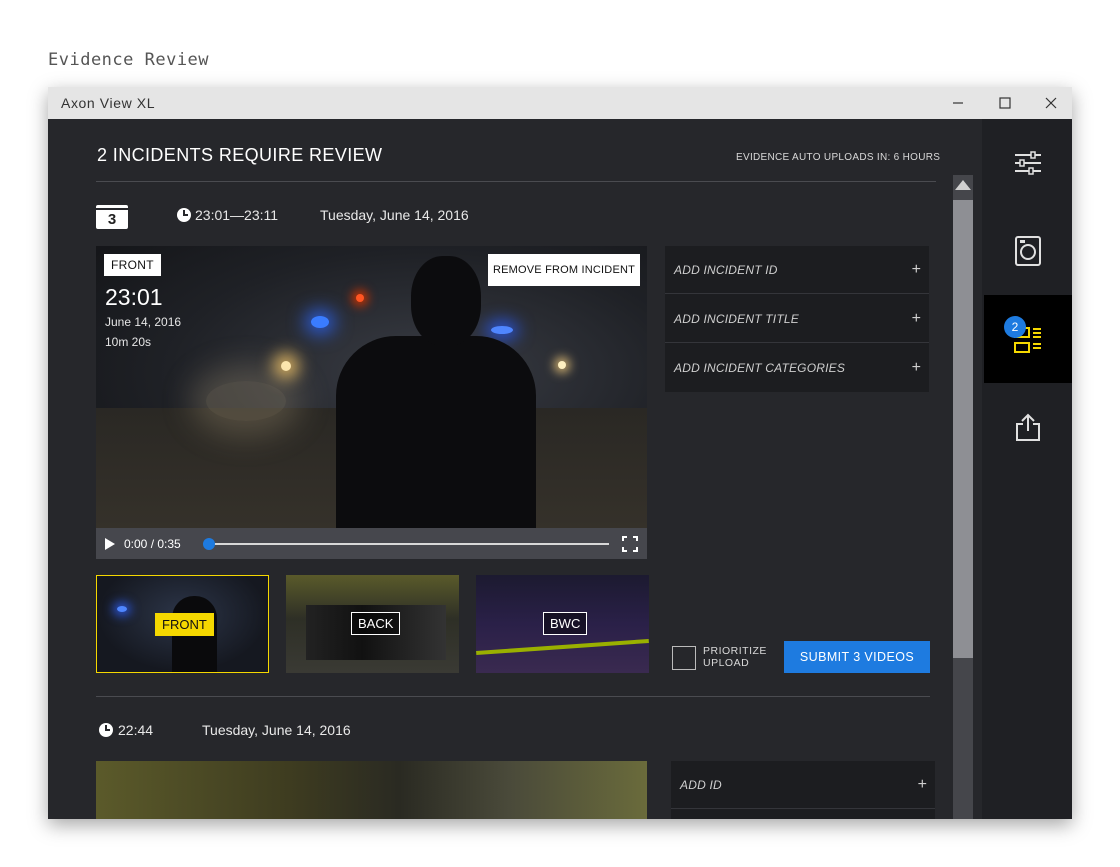 This screenshot has width=1120, height=867. I want to click on incident-date: Tuesday, June 14, 2016, so click(394, 215).